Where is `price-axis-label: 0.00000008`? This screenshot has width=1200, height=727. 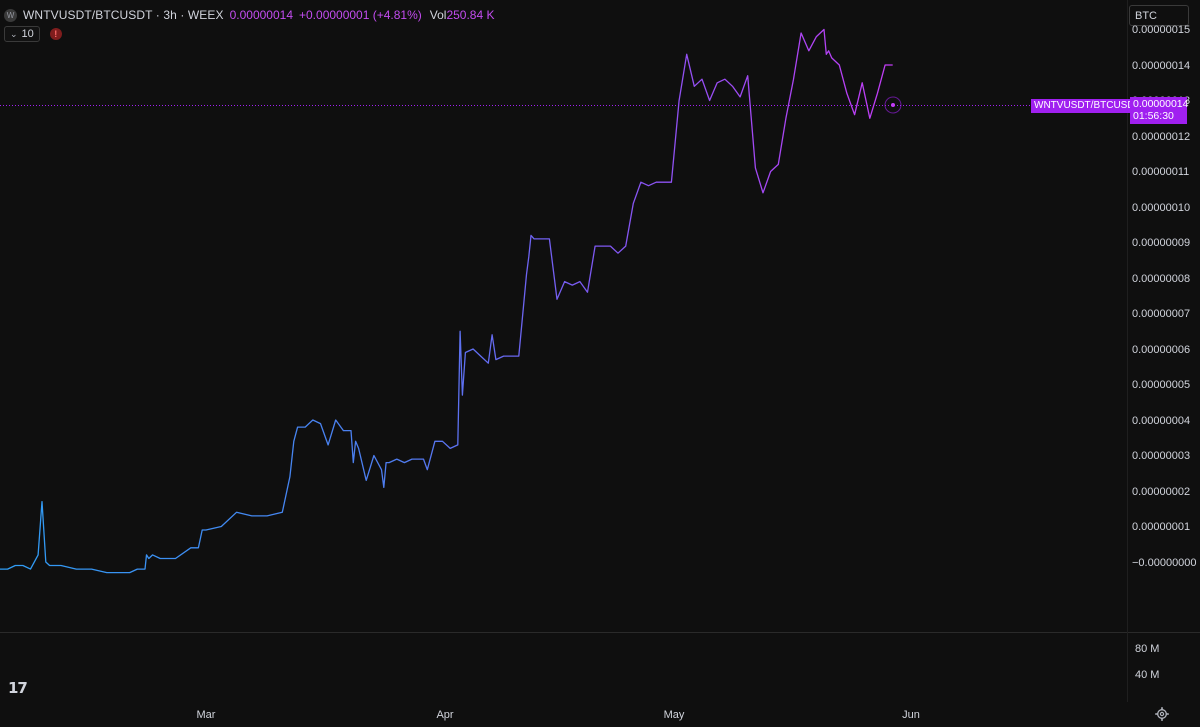
price-axis-label: 0.00000008 is located at coordinates (1161, 278).